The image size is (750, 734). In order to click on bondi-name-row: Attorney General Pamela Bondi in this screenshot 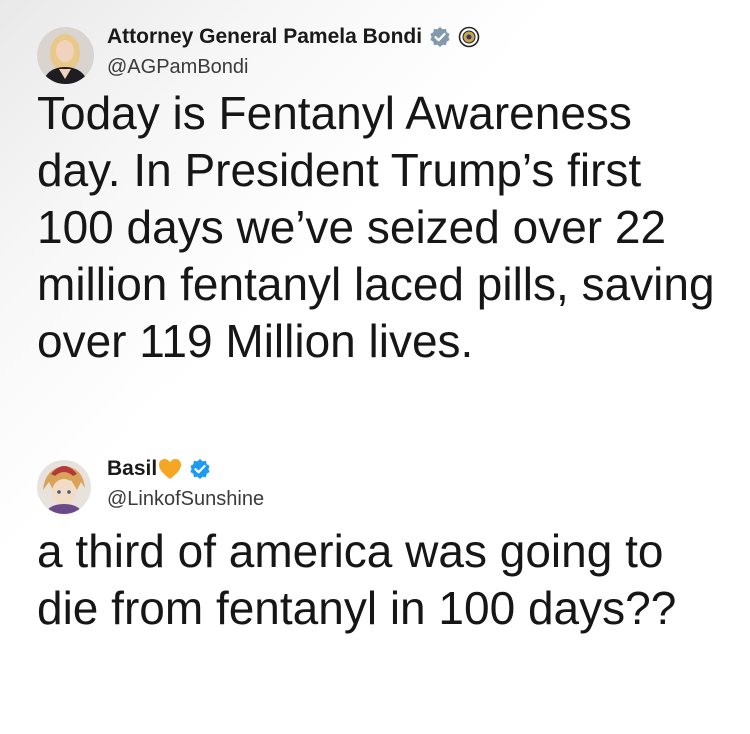, I will do `click(293, 37)`.